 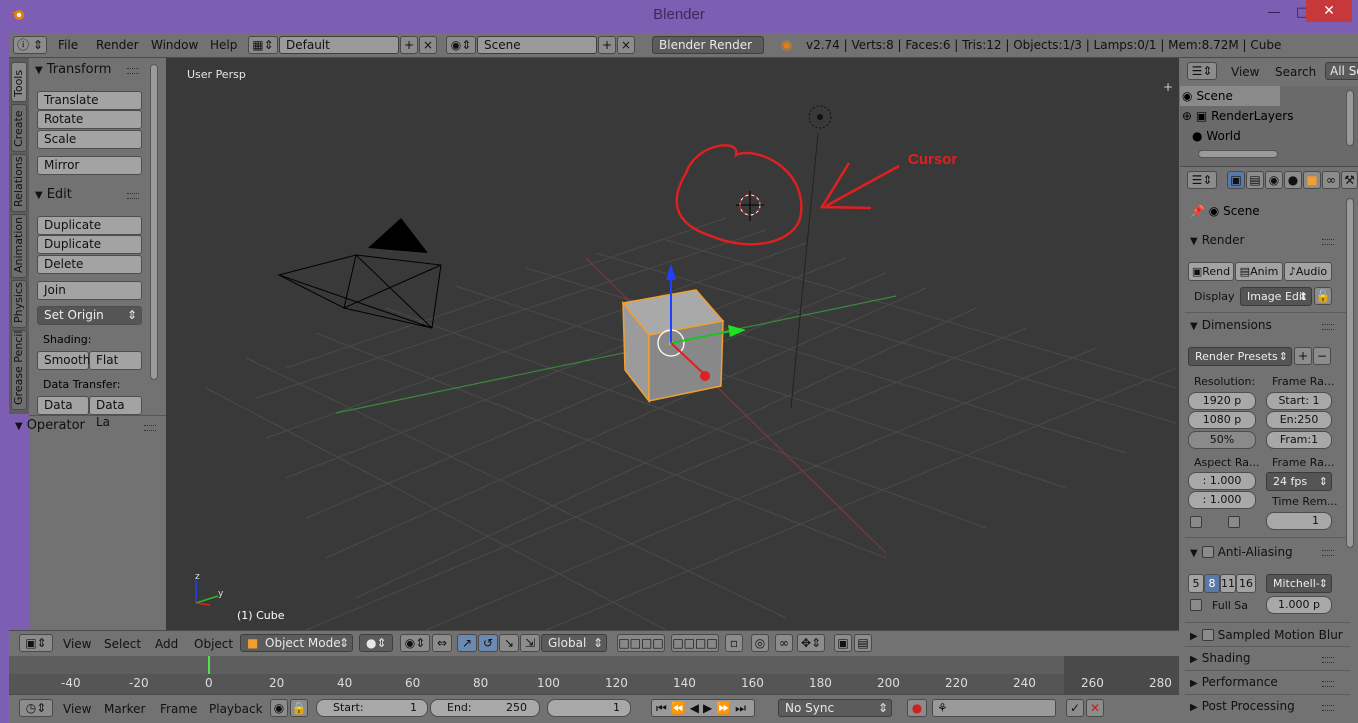 What do you see at coordinates (36, 643) in the screenshot?
I see `editor-type-button: ▣⇕` at bounding box center [36, 643].